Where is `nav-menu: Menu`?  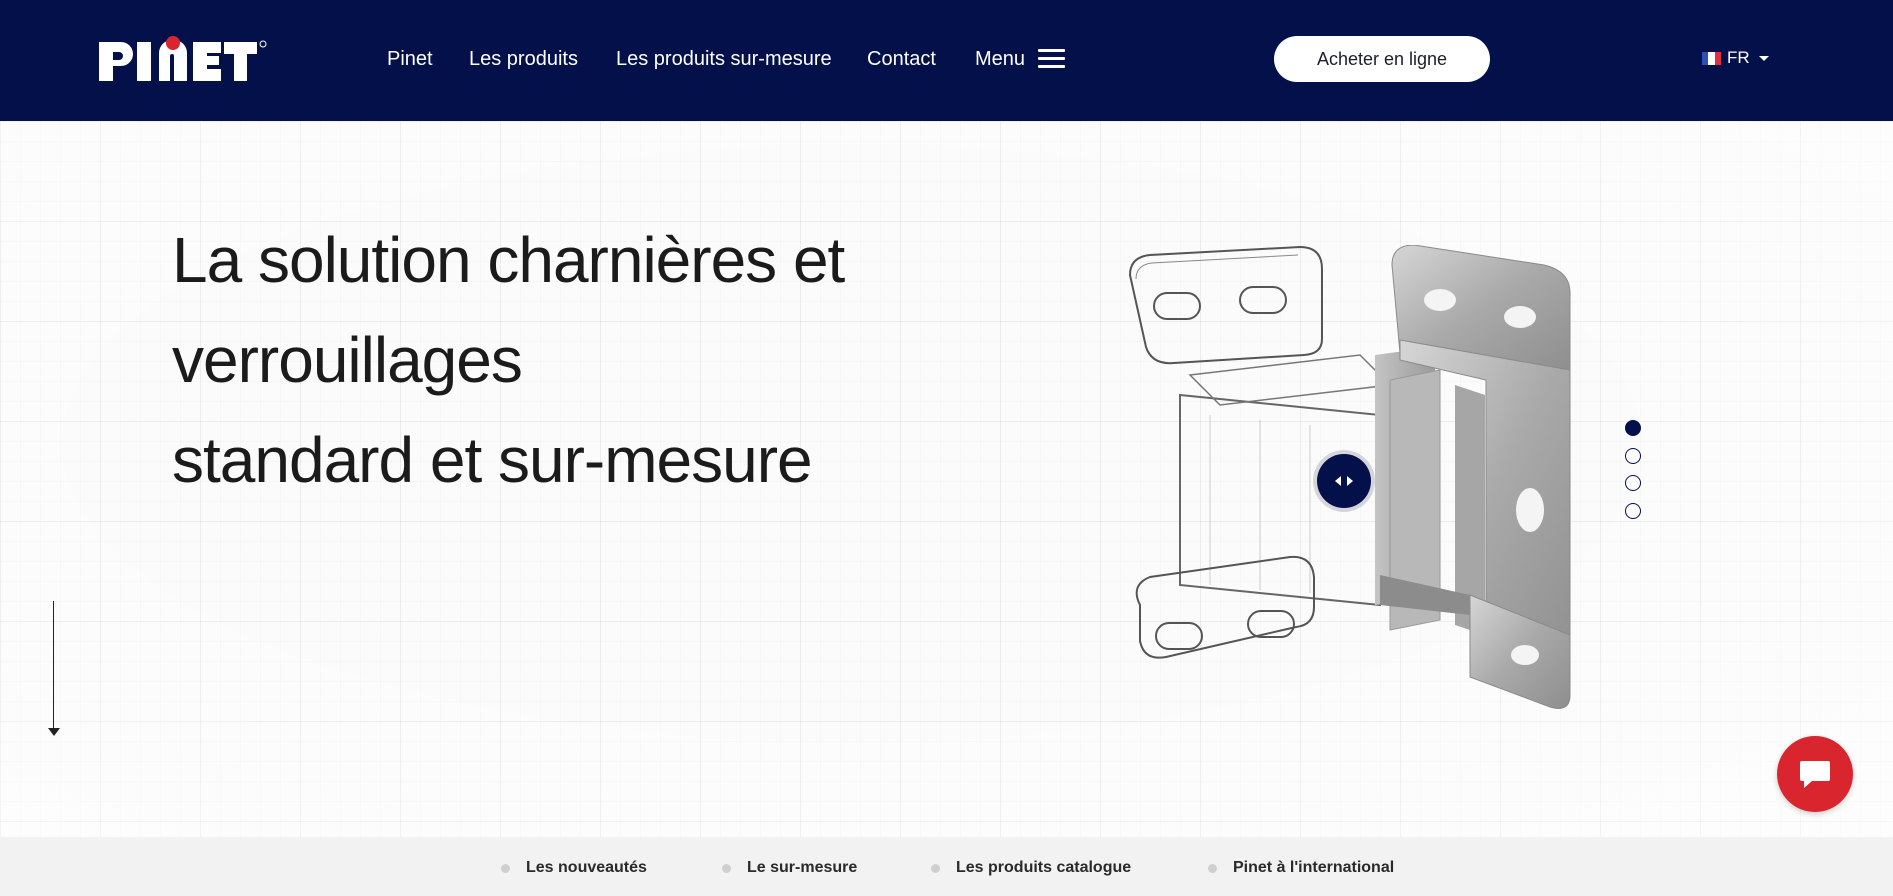
nav-menu: Menu is located at coordinates (1000, 59).